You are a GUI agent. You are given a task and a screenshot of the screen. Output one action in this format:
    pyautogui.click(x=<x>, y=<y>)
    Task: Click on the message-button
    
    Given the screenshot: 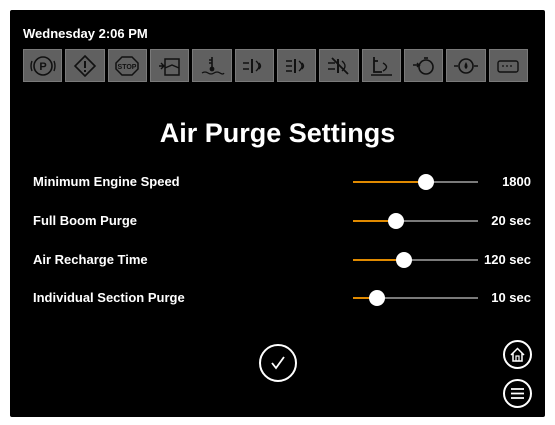 What is the action you would take?
    pyautogui.click(x=508, y=65)
    